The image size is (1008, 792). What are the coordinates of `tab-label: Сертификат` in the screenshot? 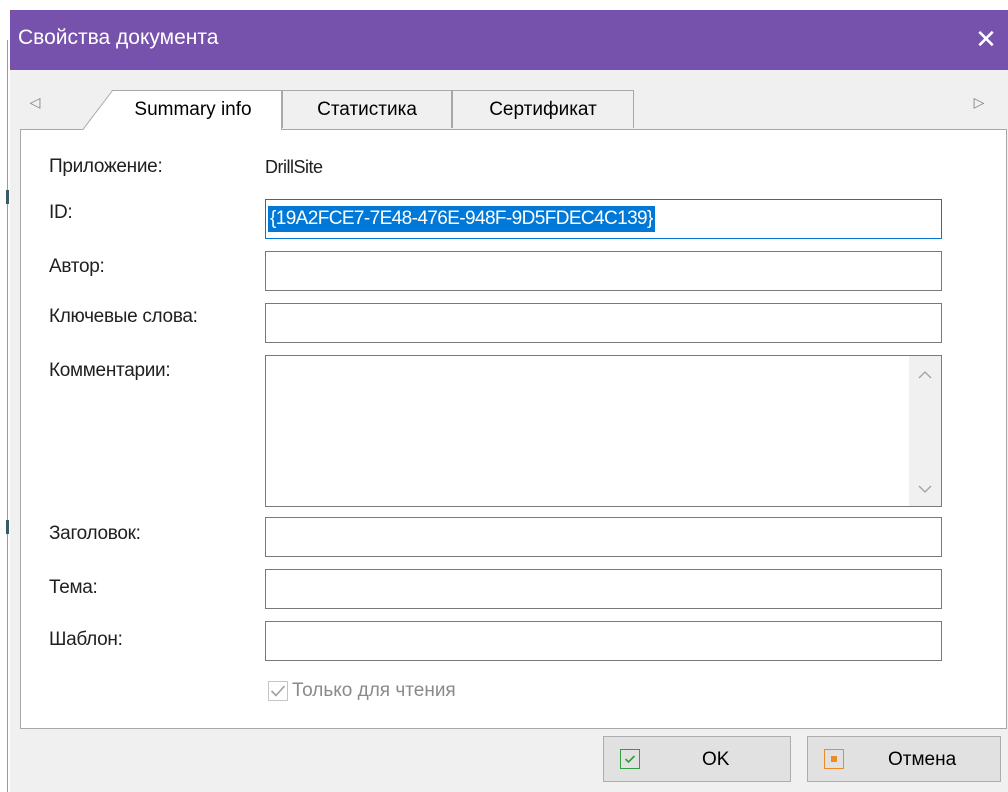 It's located at (543, 109).